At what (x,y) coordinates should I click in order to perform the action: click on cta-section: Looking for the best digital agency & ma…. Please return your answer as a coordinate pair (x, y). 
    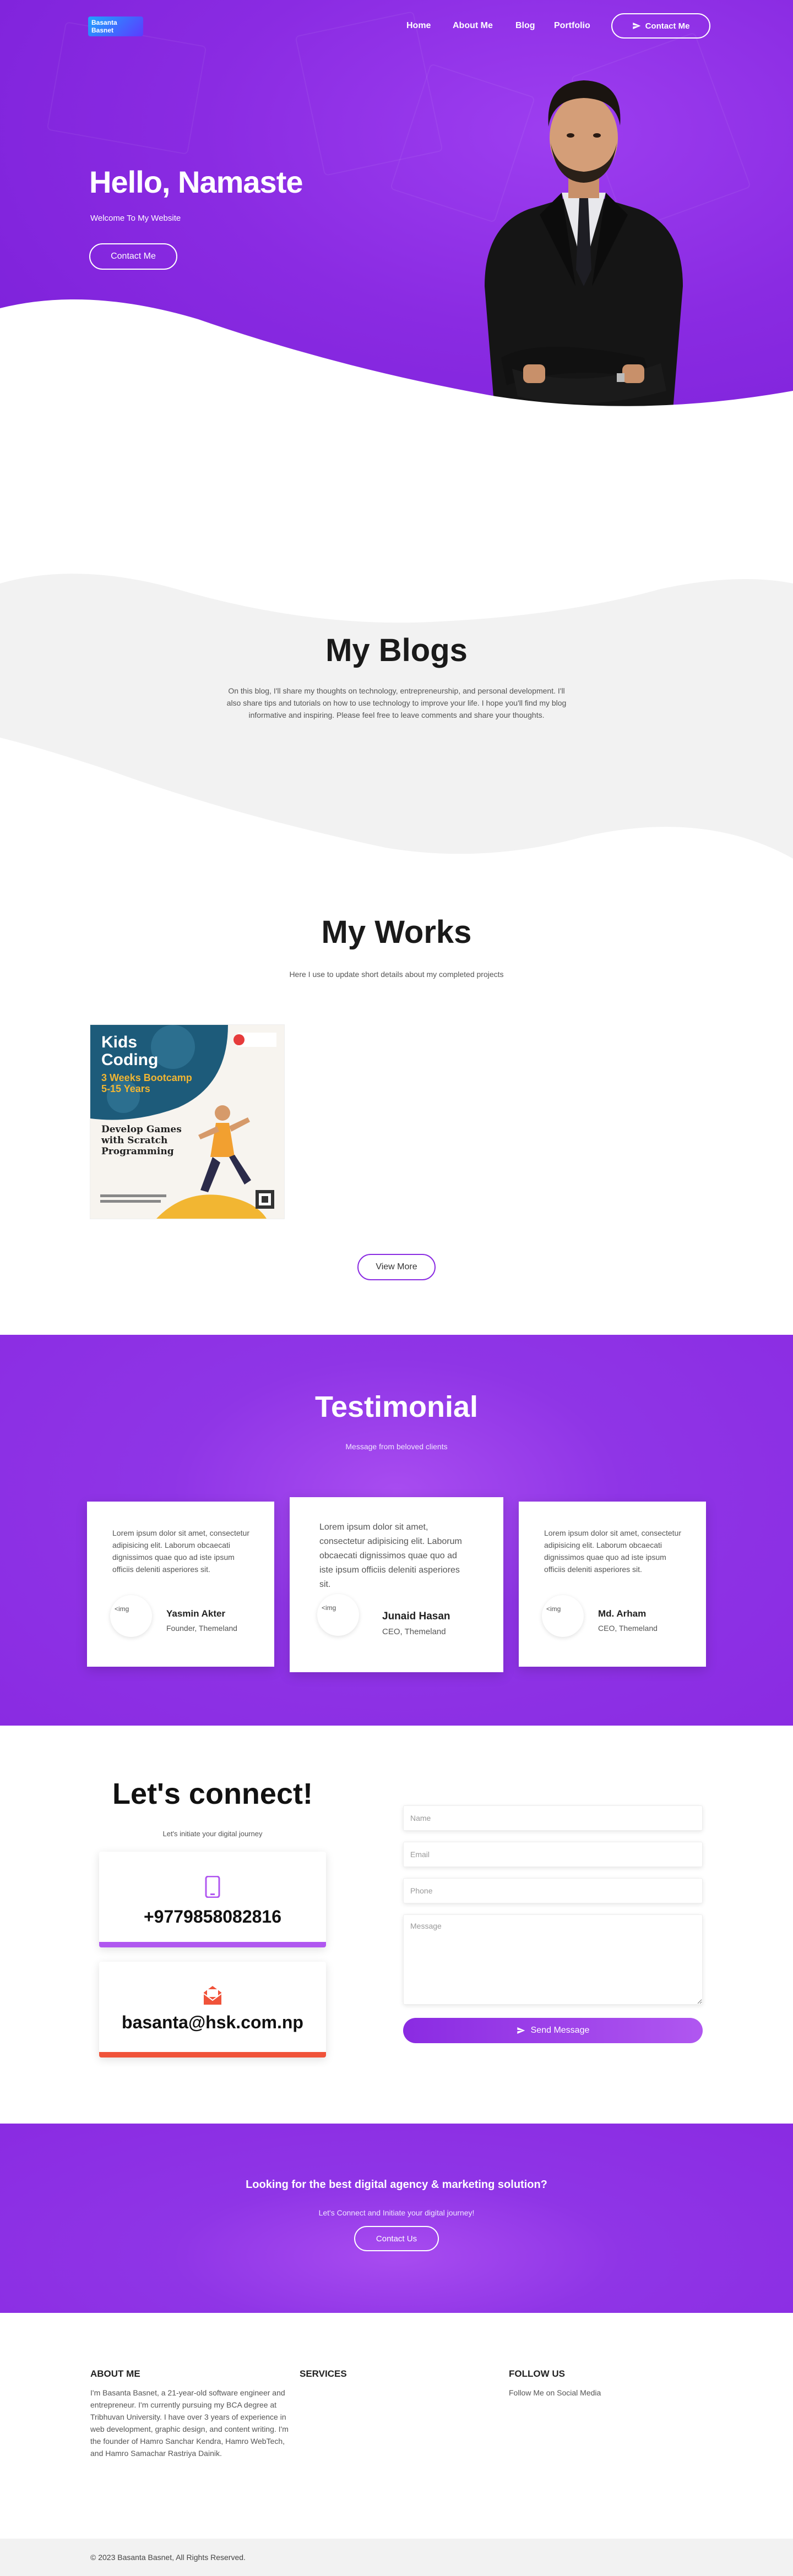
    Looking at the image, I should click on (397, 2218).